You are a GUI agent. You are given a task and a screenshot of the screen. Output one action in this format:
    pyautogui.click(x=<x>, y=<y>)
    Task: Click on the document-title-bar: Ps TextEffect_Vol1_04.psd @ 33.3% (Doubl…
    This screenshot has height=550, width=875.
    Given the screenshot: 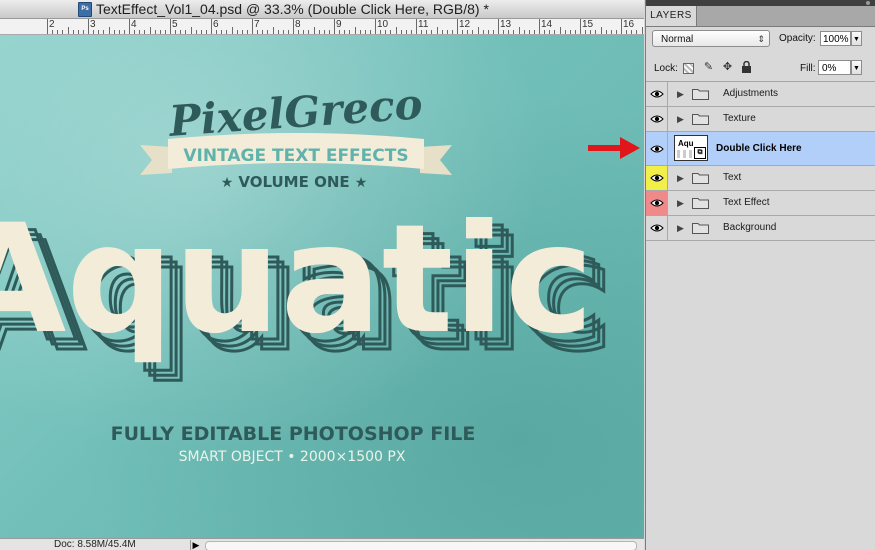 What is the action you would take?
    pyautogui.click(x=322, y=9)
    